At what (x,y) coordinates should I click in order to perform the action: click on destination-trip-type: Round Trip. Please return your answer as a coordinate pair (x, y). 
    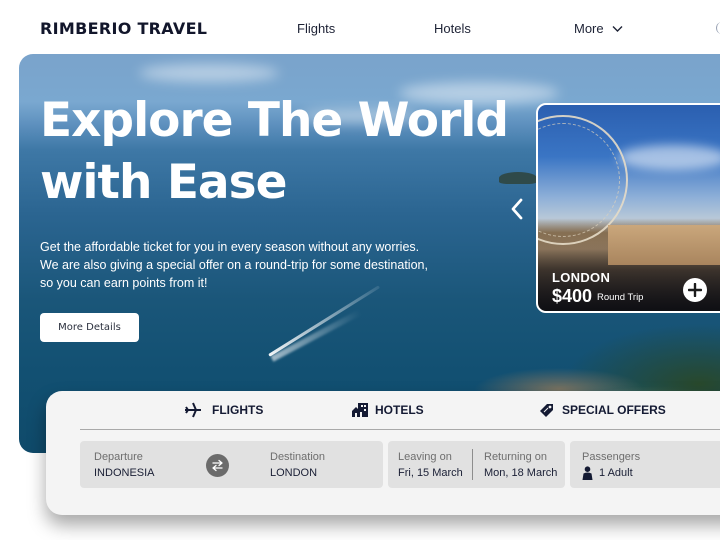
    Looking at the image, I should click on (620, 297).